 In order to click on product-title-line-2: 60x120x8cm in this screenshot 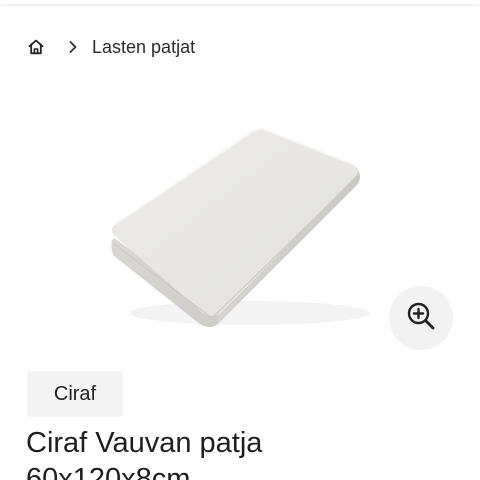, I will do `click(108, 471)`.